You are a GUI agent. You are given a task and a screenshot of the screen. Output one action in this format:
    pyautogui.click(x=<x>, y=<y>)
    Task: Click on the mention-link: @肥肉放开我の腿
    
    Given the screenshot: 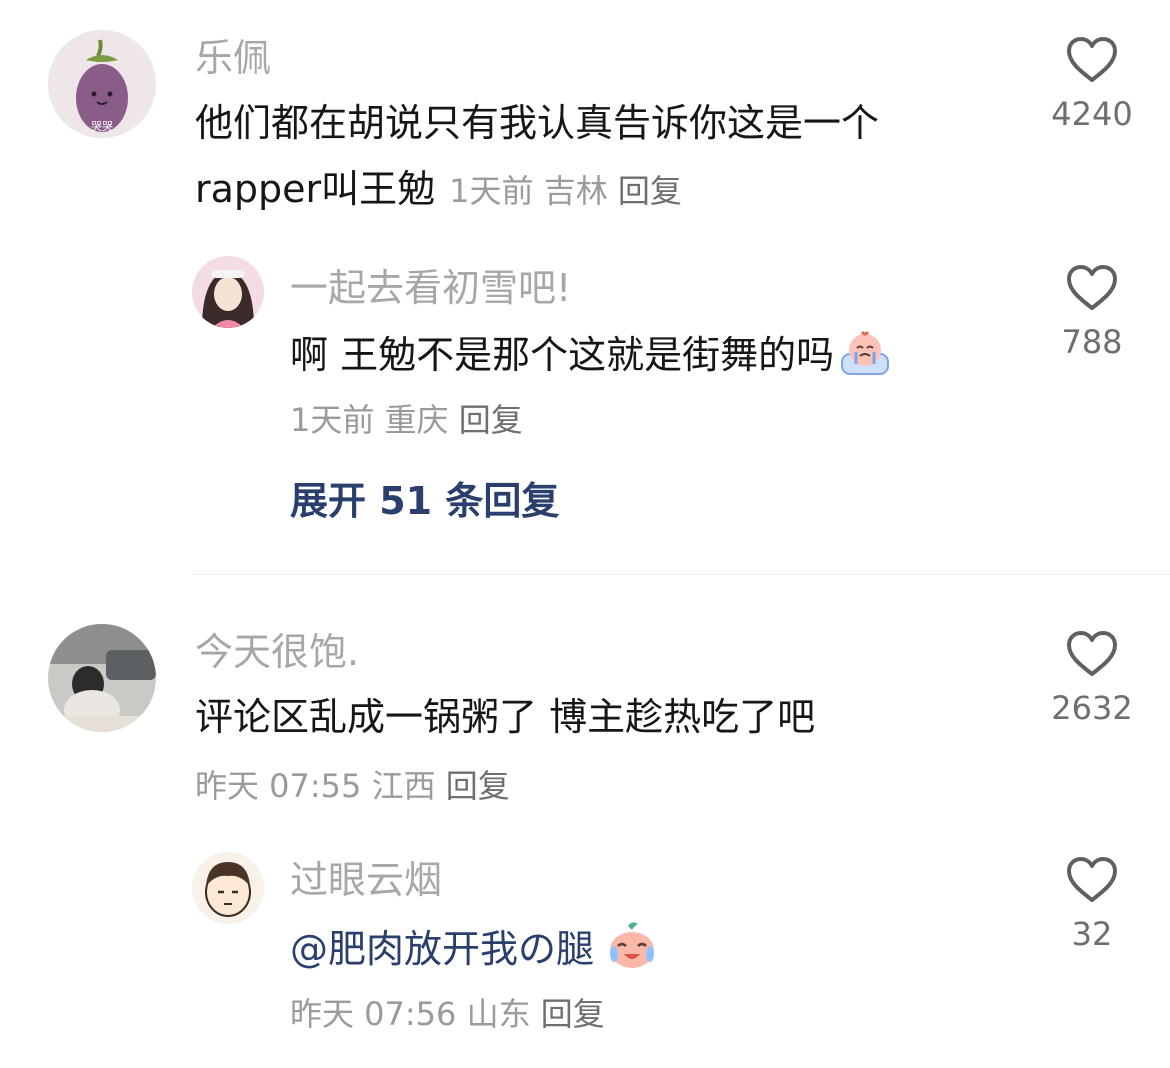 What is the action you would take?
    pyautogui.click(x=442, y=949)
    